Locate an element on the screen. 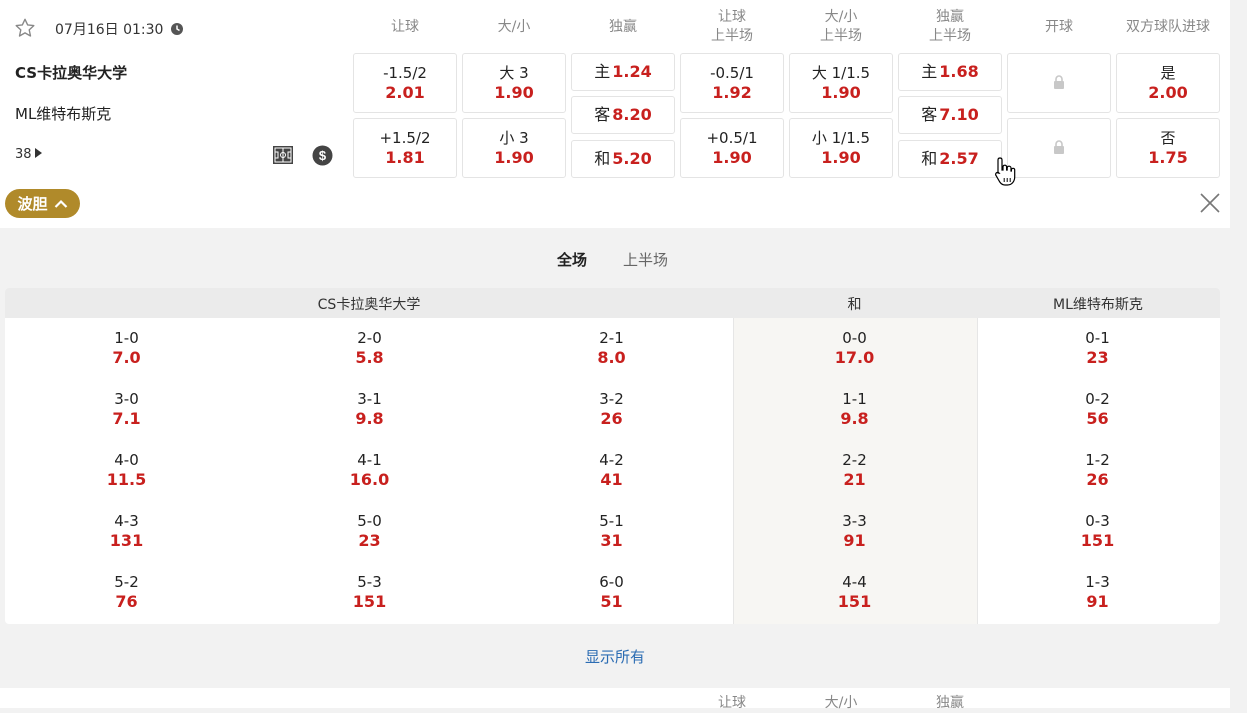 This screenshot has height=713, width=1247. score-label: 4-4 is located at coordinates (854, 582).